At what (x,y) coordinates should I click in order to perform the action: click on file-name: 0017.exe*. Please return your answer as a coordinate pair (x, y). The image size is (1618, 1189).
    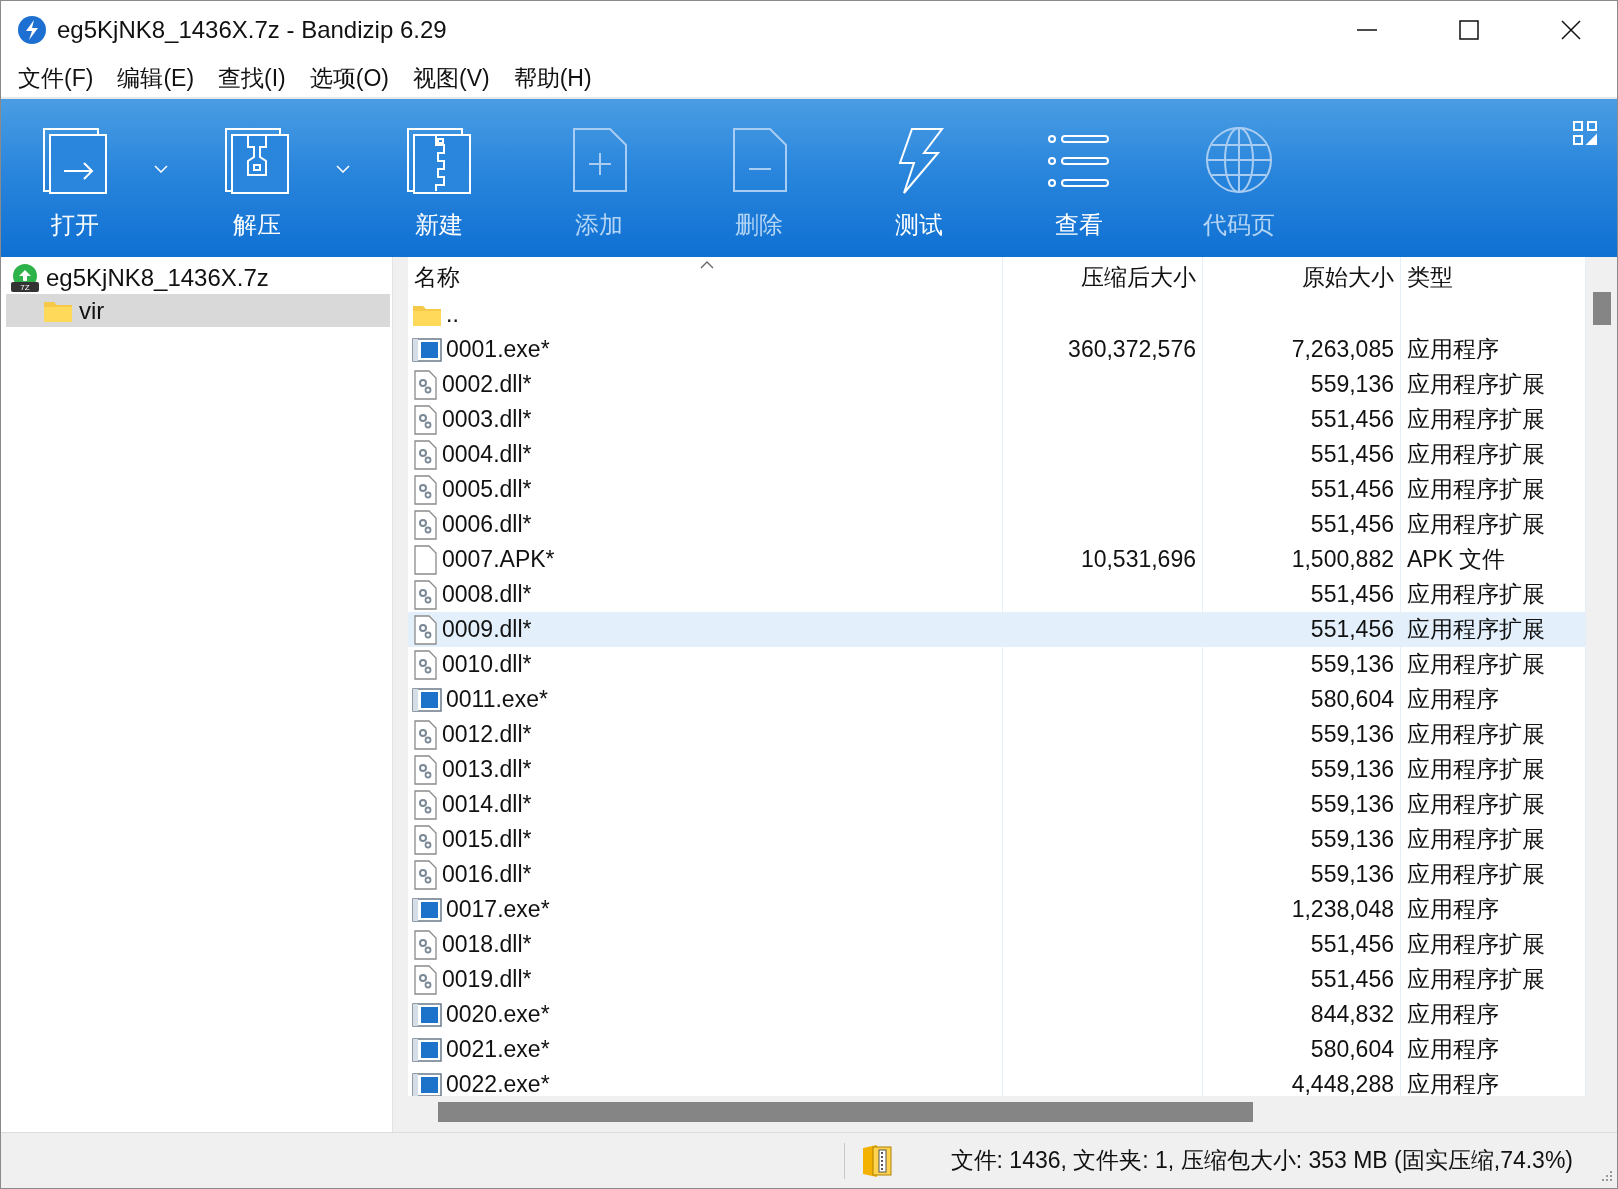
    Looking at the image, I should click on (498, 909).